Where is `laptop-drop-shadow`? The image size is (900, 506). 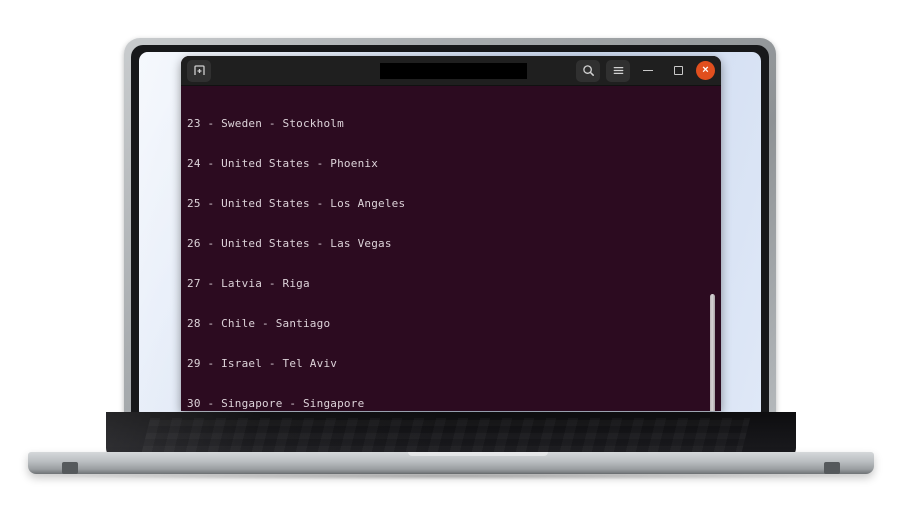
laptop-drop-shadow is located at coordinates (452, 476).